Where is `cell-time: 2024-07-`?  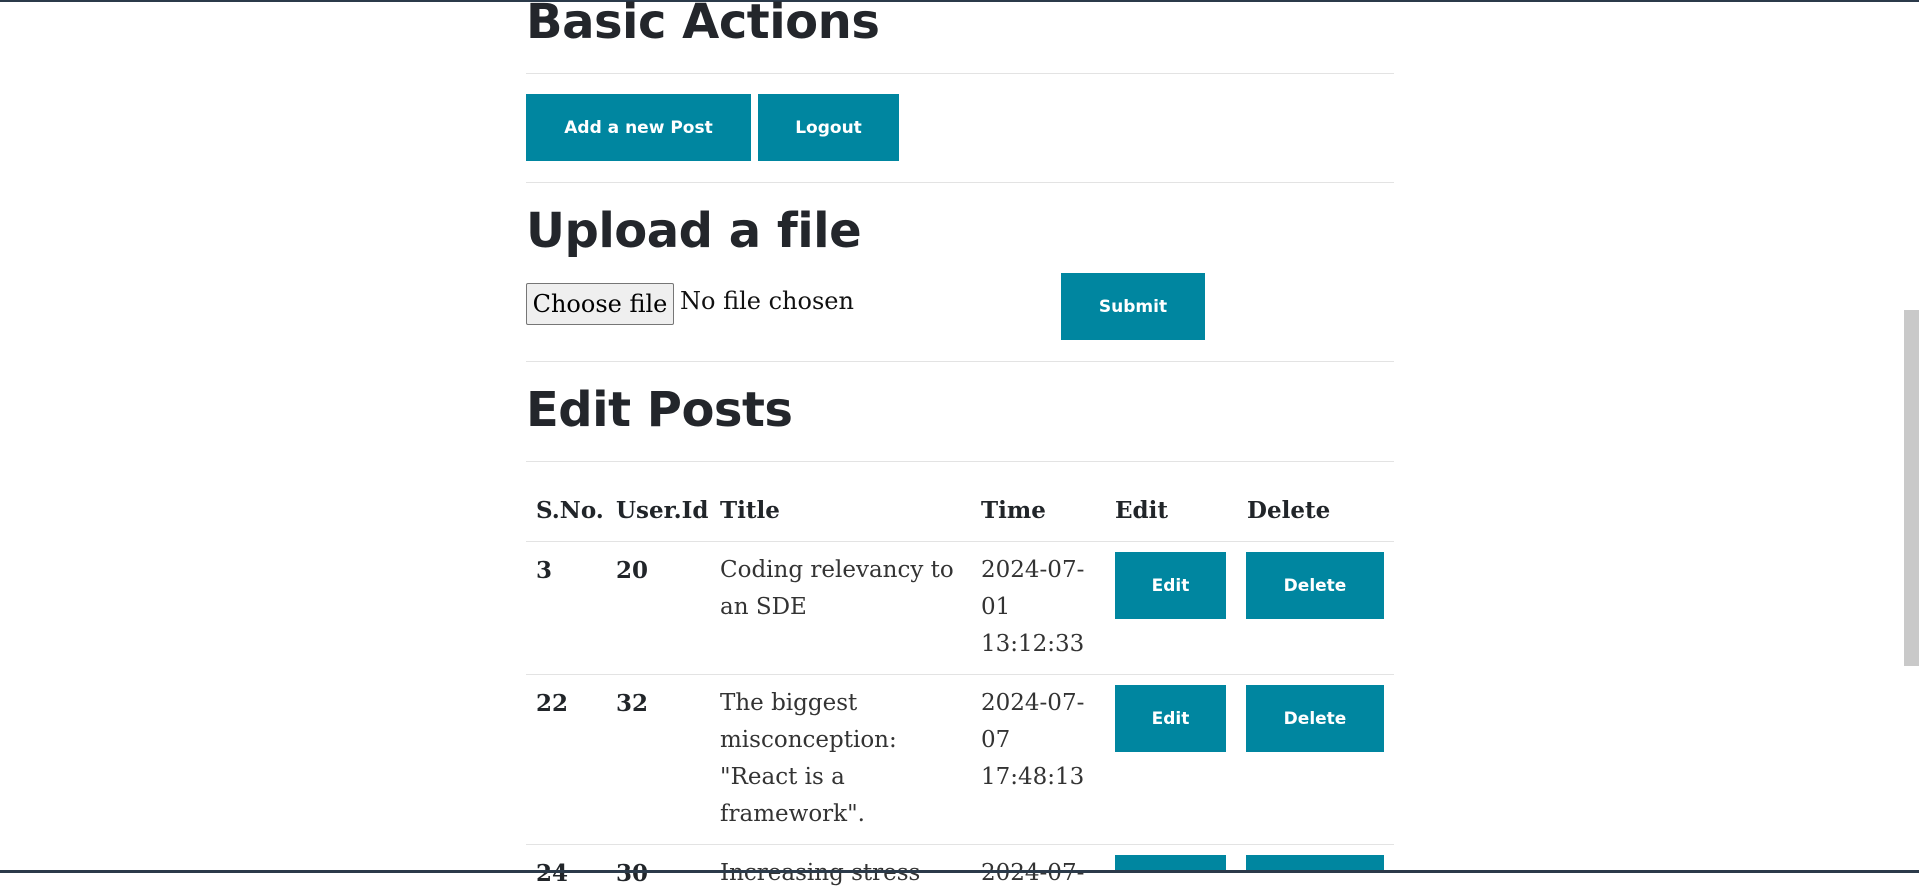 cell-time: 2024-07- is located at coordinates (1033, 873).